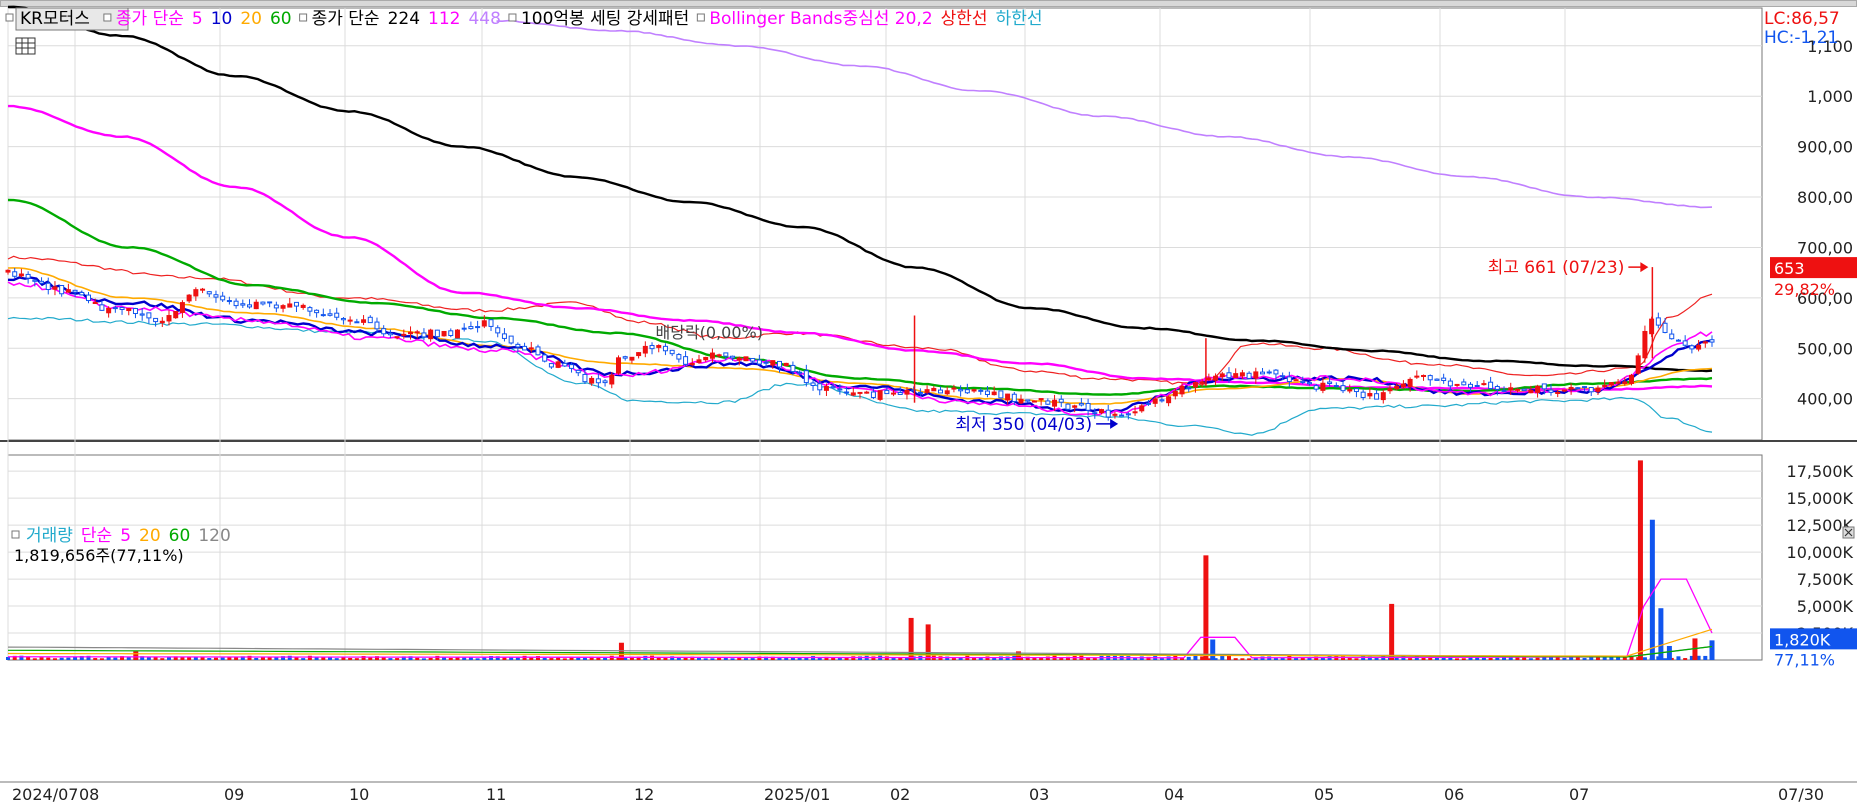 The height and width of the screenshot is (810, 1857). What do you see at coordinates (1820, 552) in the screenshot?
I see `volume-tick-label: 10,000K` at bounding box center [1820, 552].